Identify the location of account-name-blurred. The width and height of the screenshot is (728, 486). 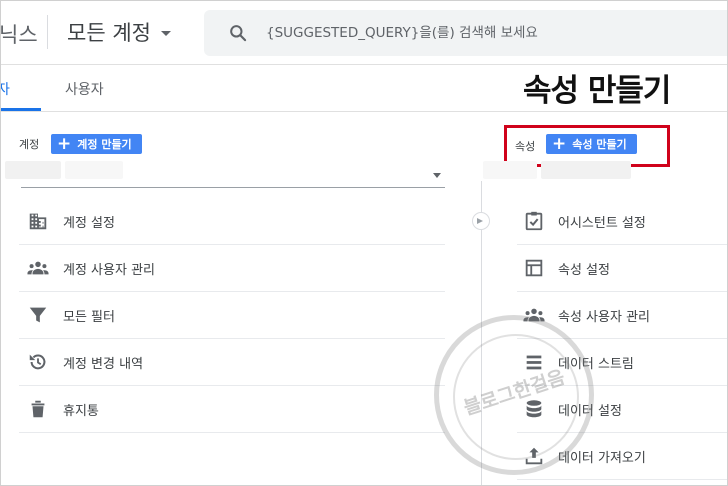
(33, 170).